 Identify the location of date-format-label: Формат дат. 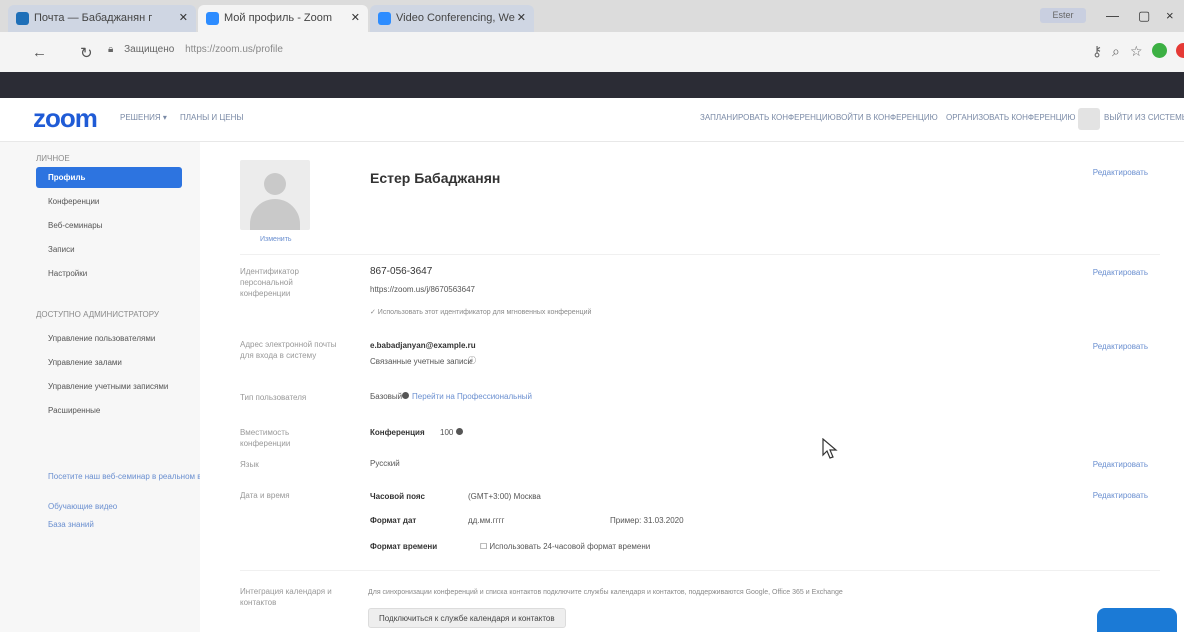
(393, 520).